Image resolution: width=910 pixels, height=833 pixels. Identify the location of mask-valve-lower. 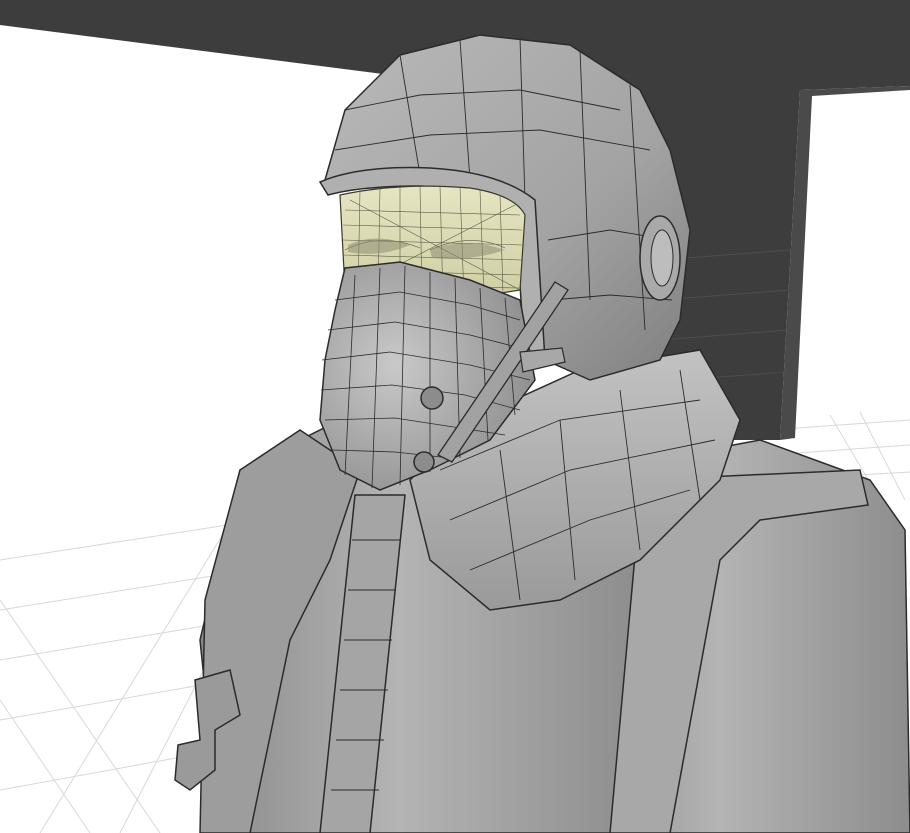
(424, 462).